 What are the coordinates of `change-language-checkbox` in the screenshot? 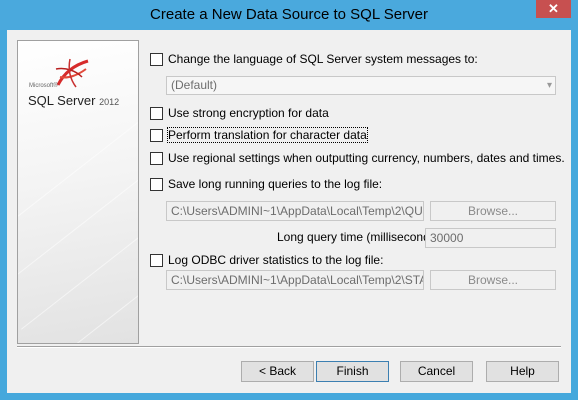 It's located at (156, 59).